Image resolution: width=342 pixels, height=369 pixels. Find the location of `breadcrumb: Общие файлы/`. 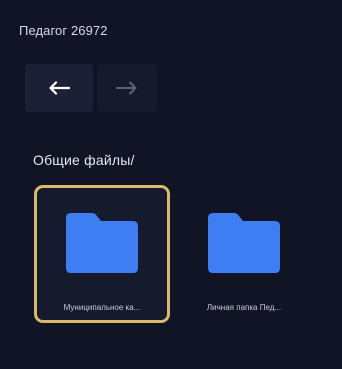

breadcrumb: Общие файлы/ is located at coordinates (84, 160).